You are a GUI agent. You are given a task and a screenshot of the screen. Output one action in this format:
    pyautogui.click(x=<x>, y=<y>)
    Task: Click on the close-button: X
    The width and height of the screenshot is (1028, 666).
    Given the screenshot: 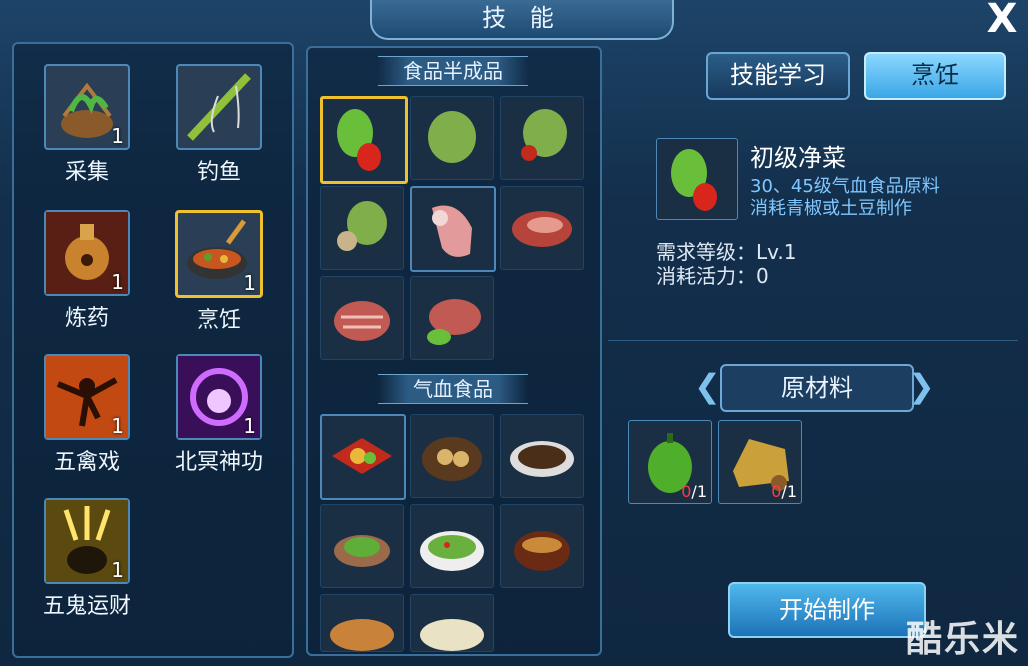 What is the action you would take?
    pyautogui.click(x=1002, y=20)
    